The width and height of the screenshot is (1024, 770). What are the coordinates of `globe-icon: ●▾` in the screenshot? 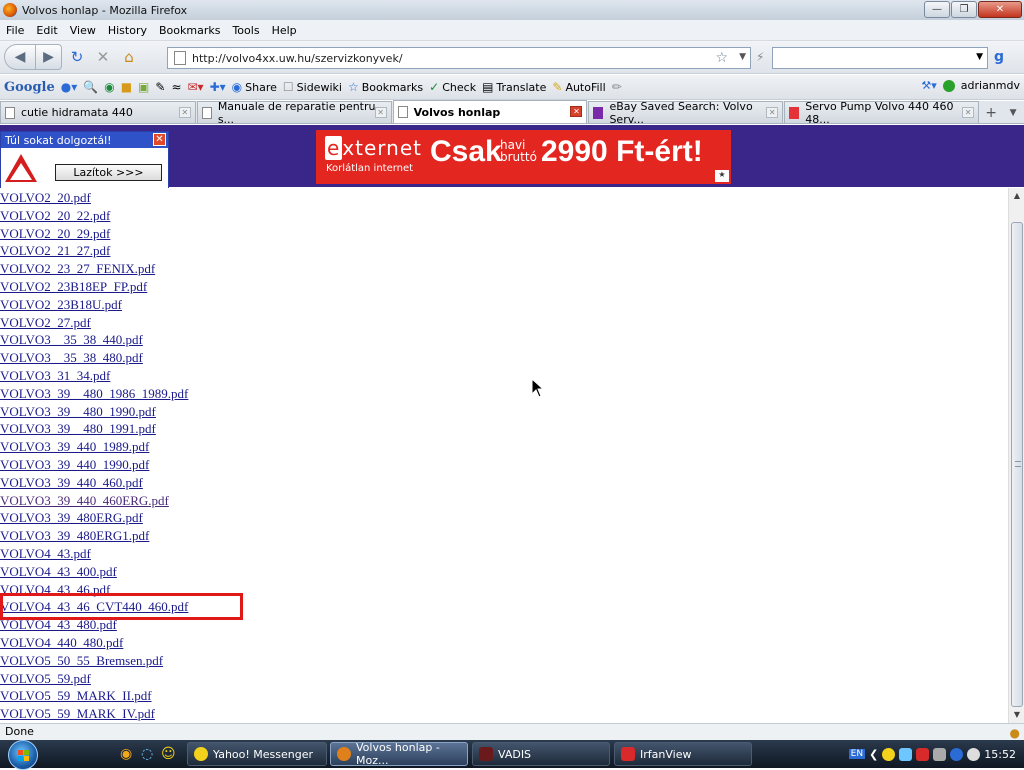 It's located at (69, 87).